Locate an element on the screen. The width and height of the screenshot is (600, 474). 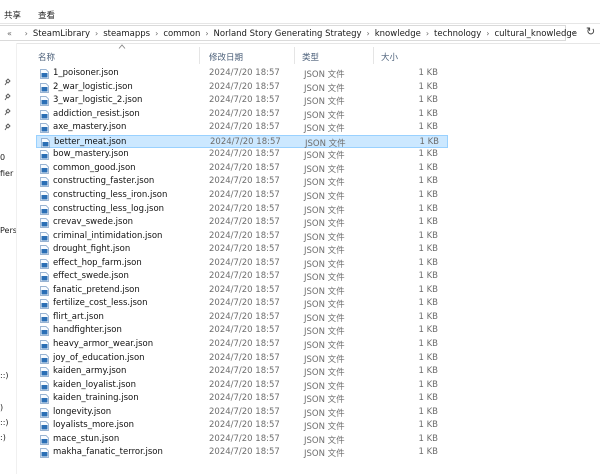
column-date: 修改日期 is located at coordinates (226, 57).